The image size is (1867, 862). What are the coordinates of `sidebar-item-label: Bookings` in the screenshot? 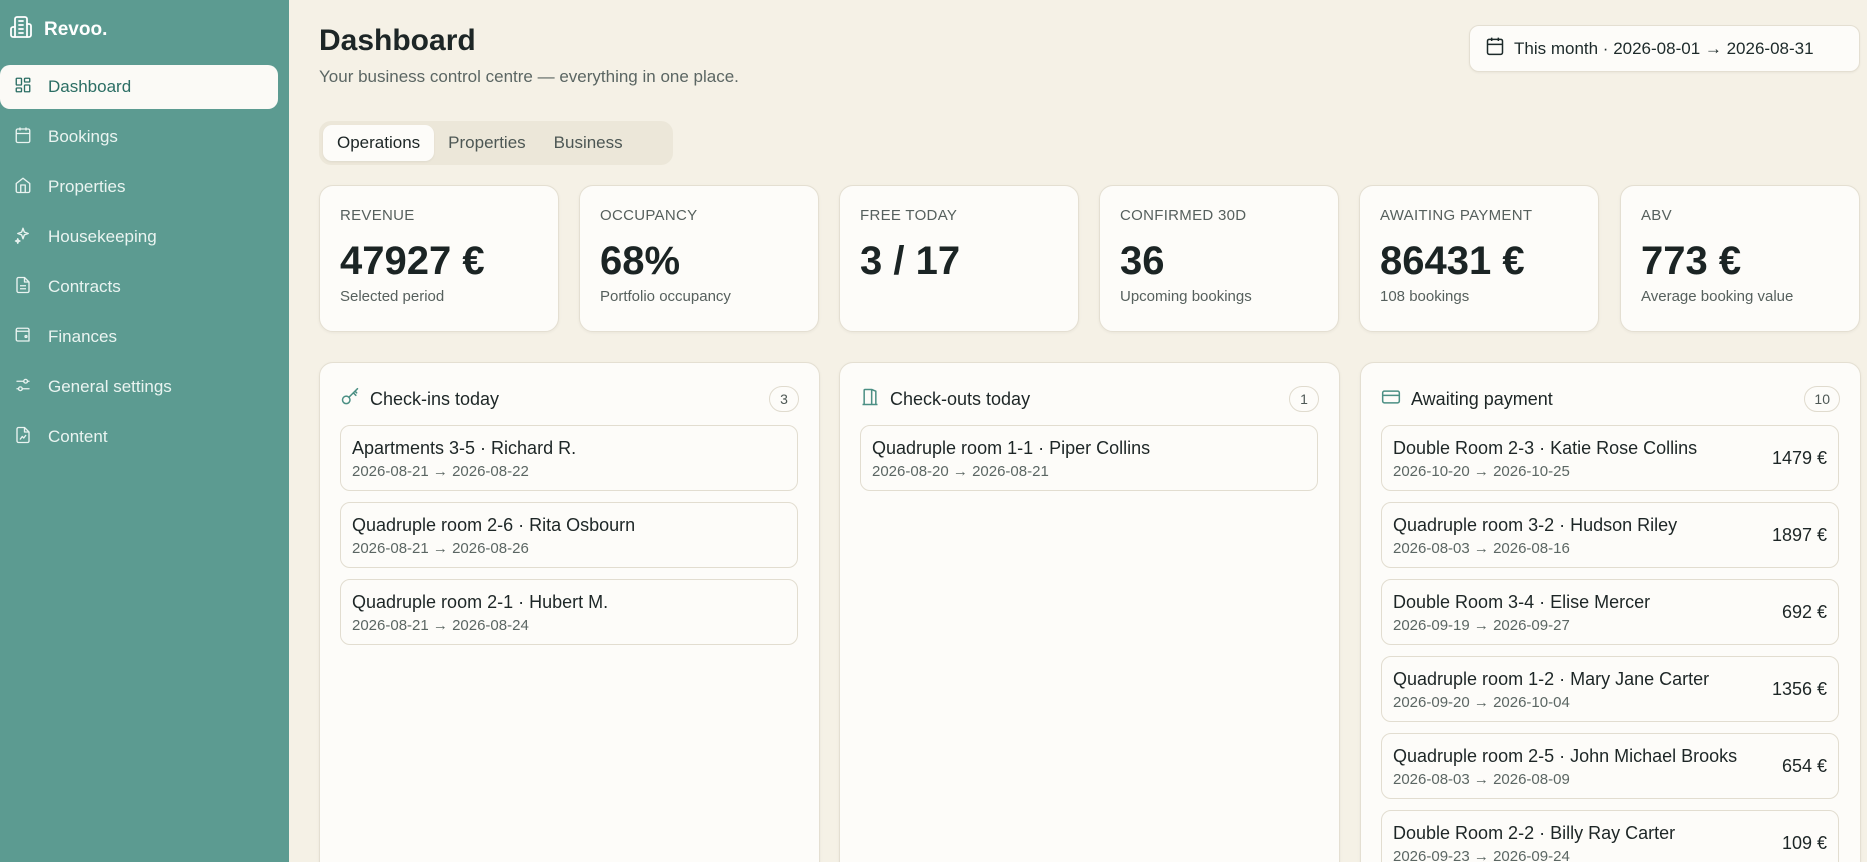 It's located at (83, 136).